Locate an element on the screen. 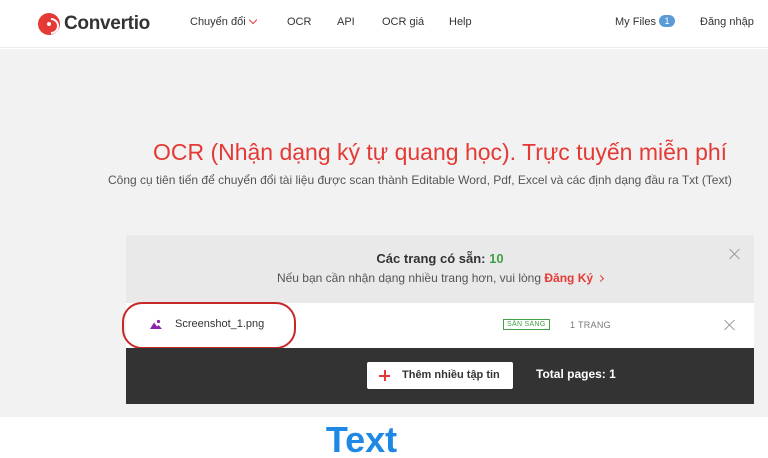 The height and width of the screenshot is (458, 768). add-more-files-button: Thêm nhiều tập tin is located at coordinates (440, 375).